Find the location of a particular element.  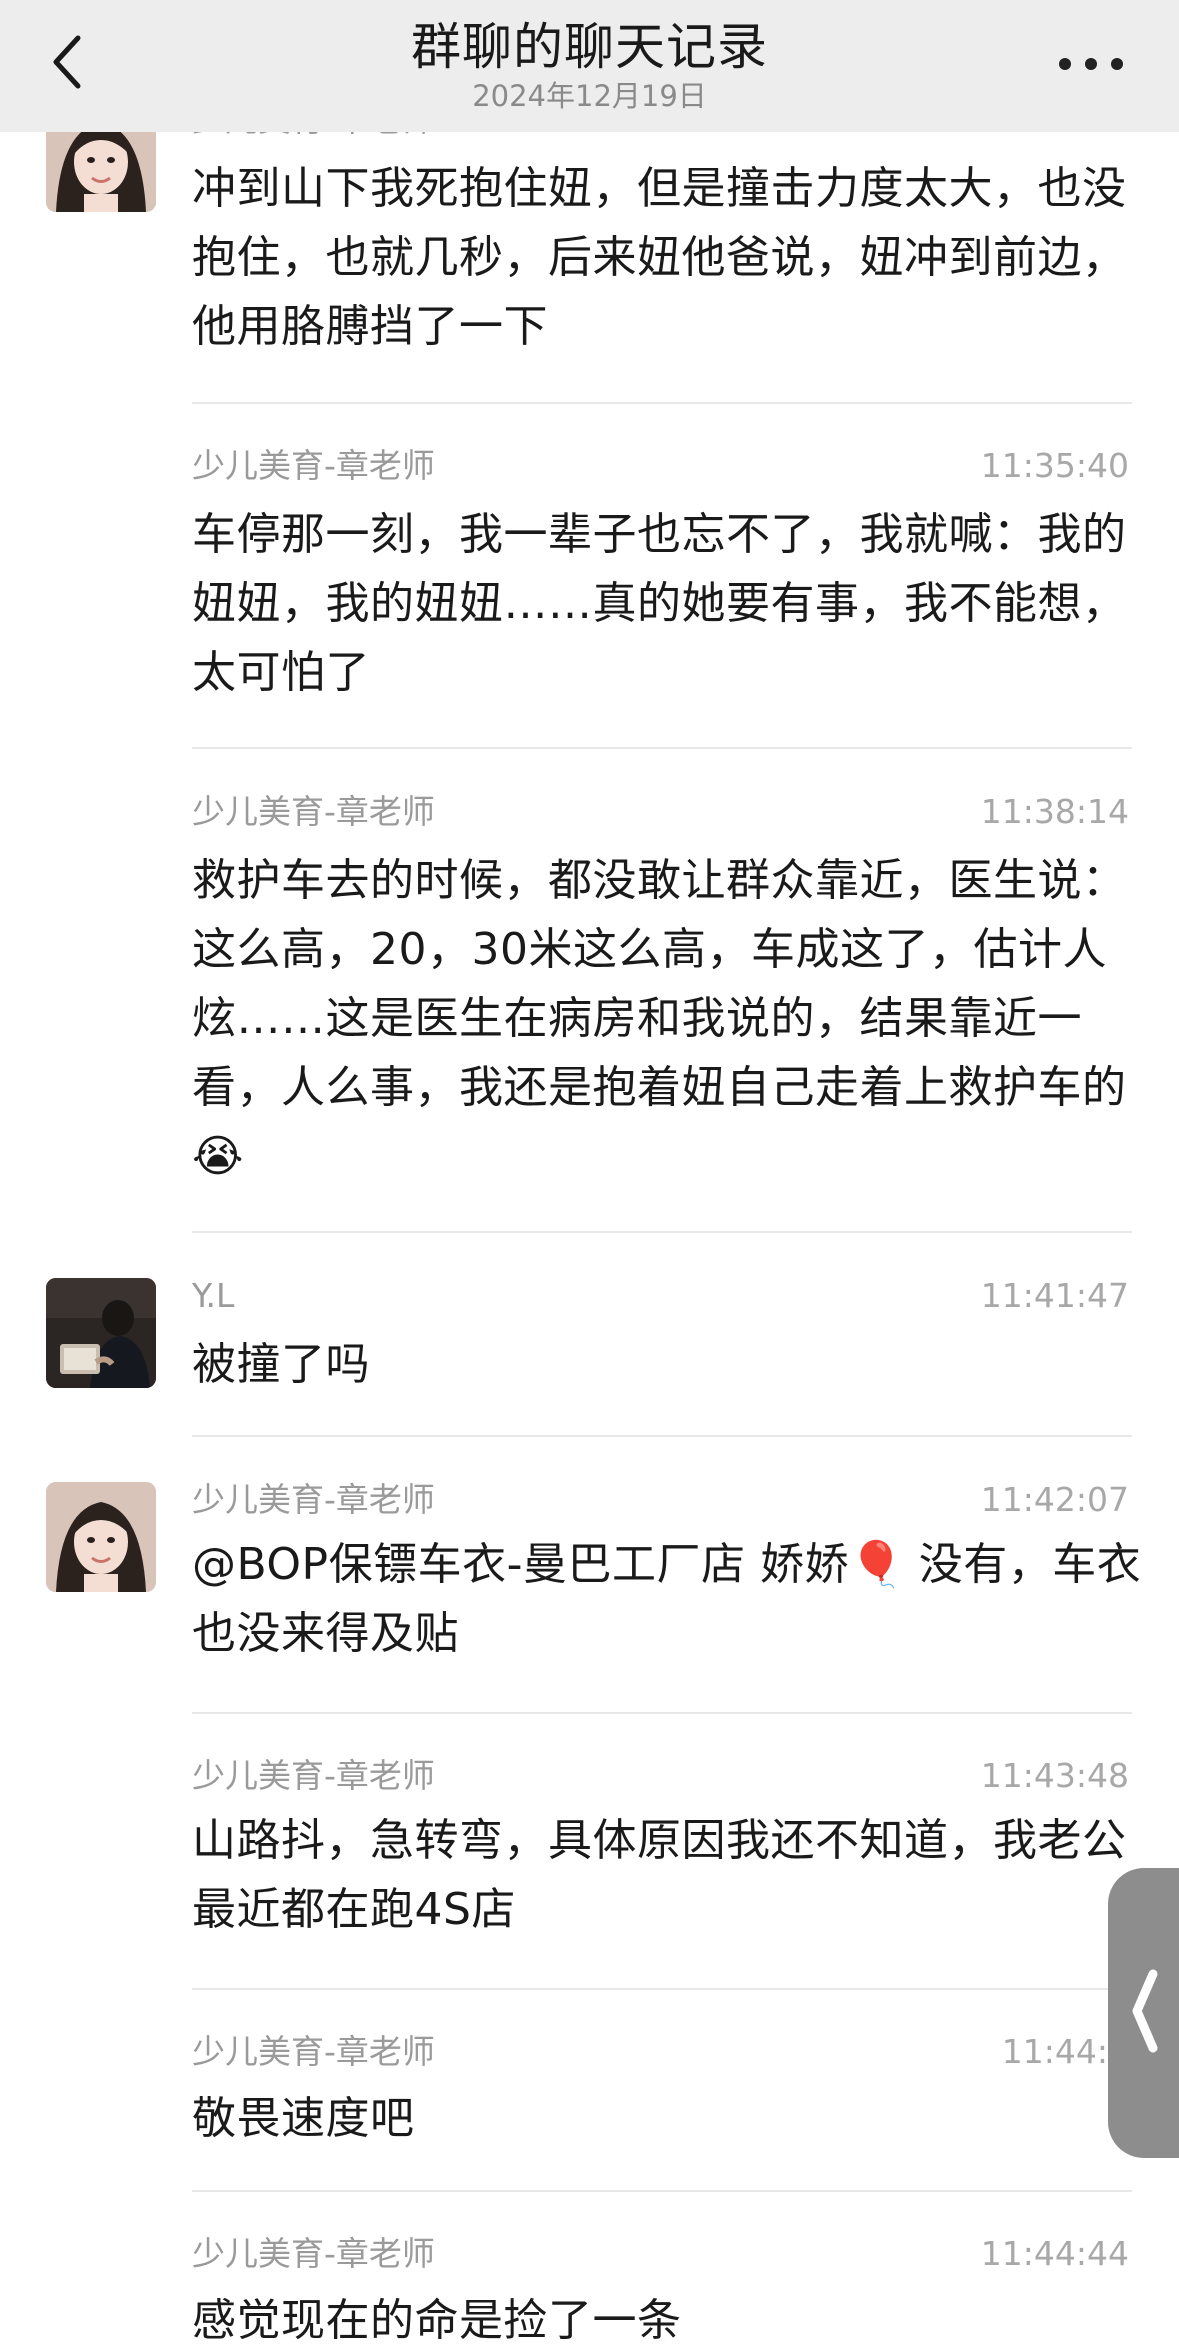

message-text: 敬畏速度吧 is located at coordinates (303, 2118).